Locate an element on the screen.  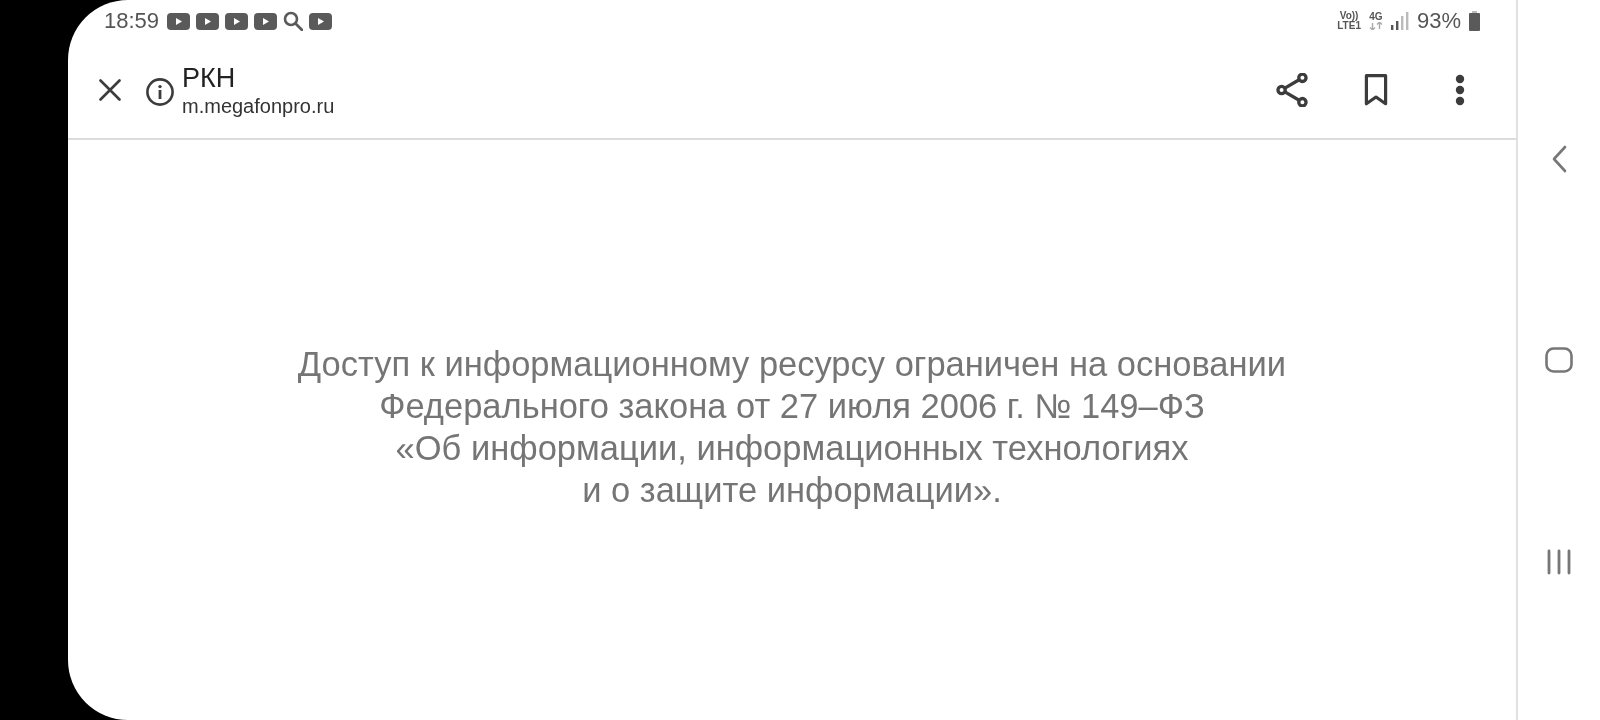
back-button is located at coordinates (1559, 159).